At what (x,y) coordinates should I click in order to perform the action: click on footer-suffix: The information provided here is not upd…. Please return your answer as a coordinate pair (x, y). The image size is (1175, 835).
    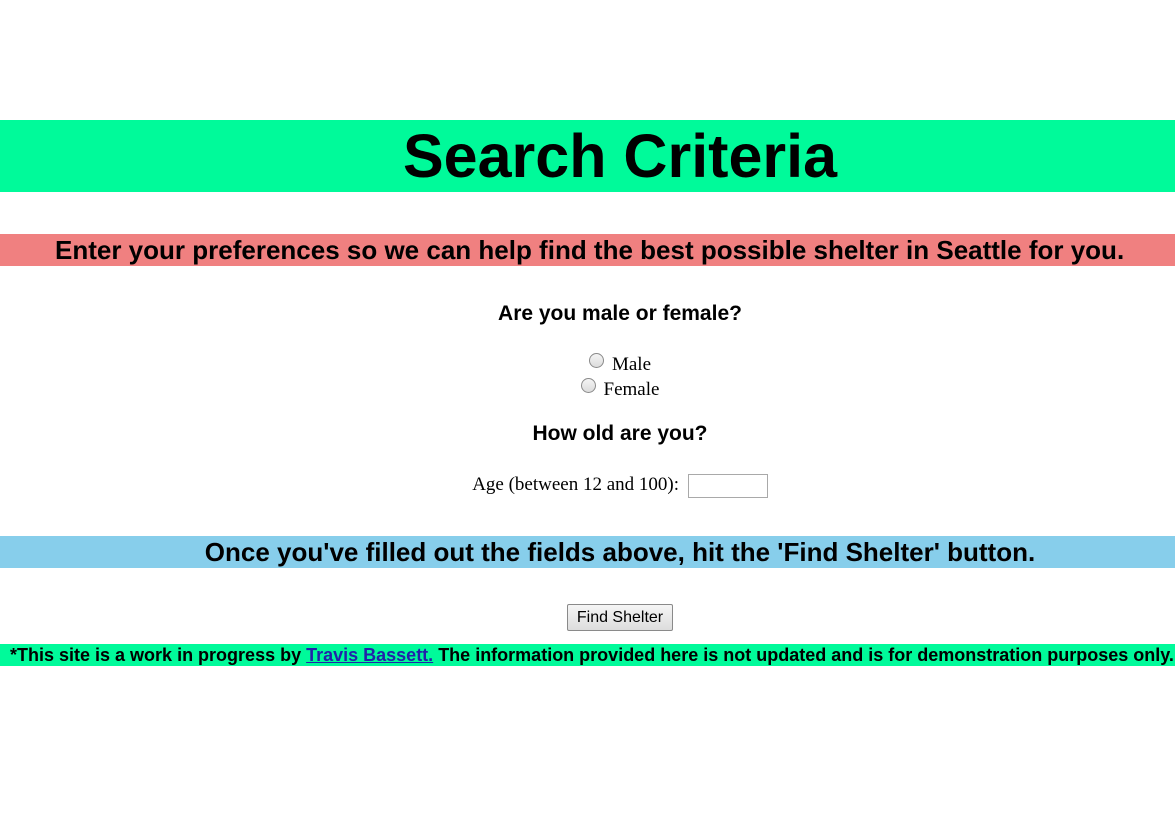
    Looking at the image, I should click on (803, 655).